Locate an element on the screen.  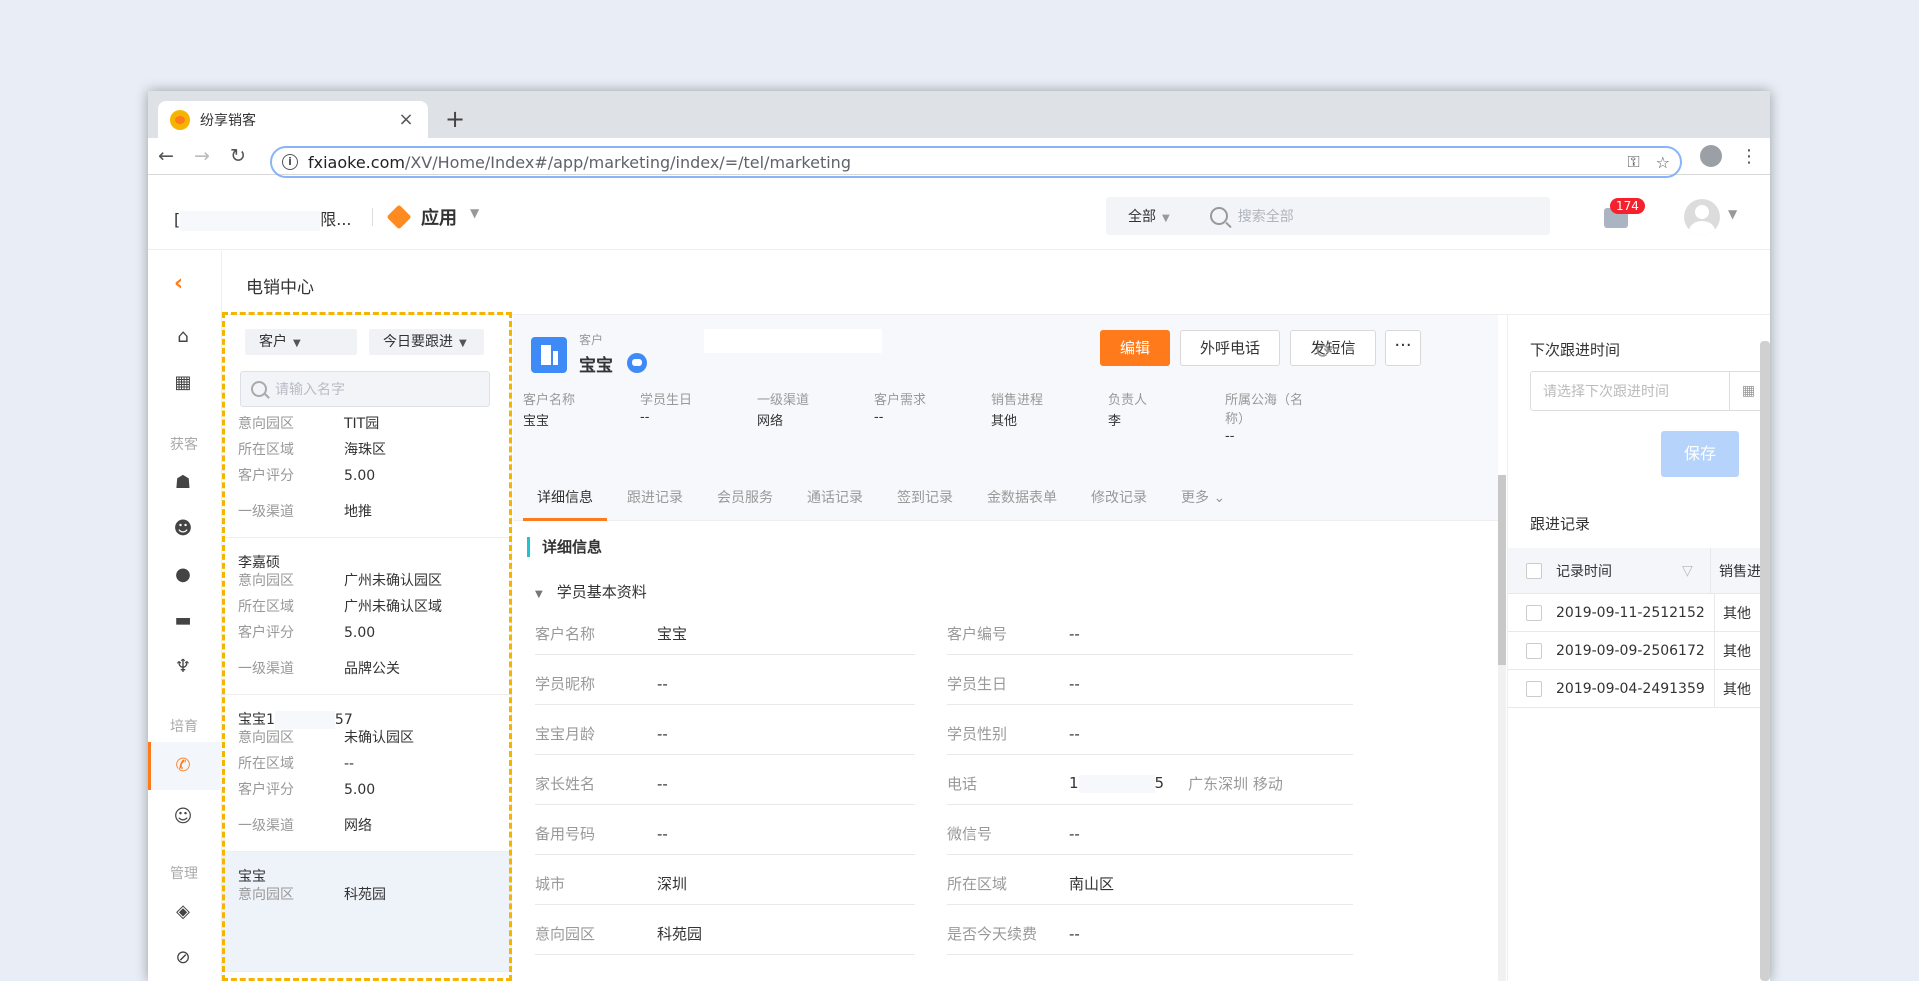
browser-tab: 纷享销客 × is located at coordinates (293, 119).